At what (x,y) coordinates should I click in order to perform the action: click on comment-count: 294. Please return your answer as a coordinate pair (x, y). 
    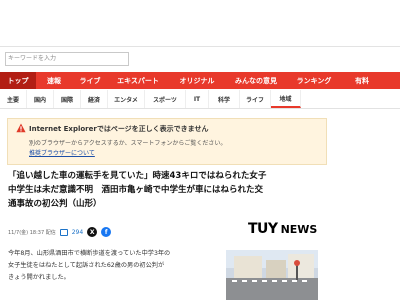
    Looking at the image, I should click on (77, 232).